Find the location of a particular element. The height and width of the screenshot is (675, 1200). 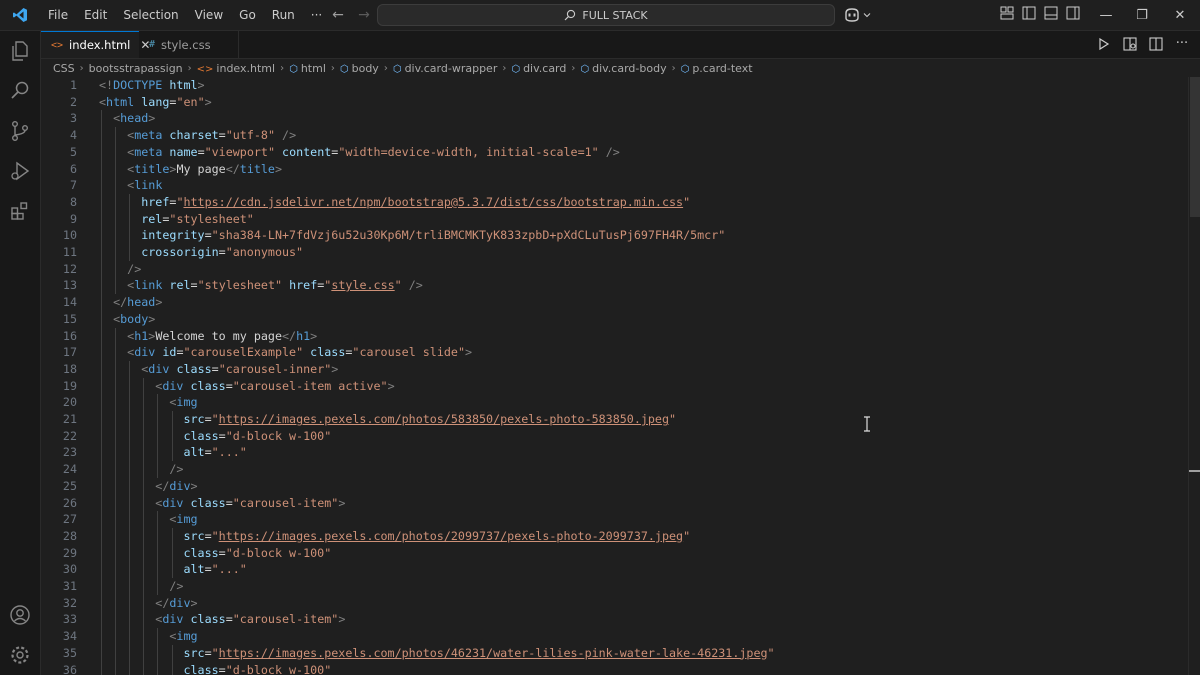

code-line: 6 <title>My page</title> is located at coordinates (614, 169).